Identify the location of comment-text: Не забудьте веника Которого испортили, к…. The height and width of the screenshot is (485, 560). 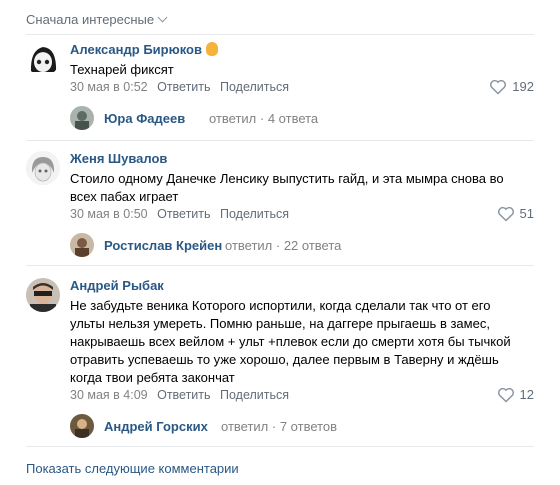
(290, 341).